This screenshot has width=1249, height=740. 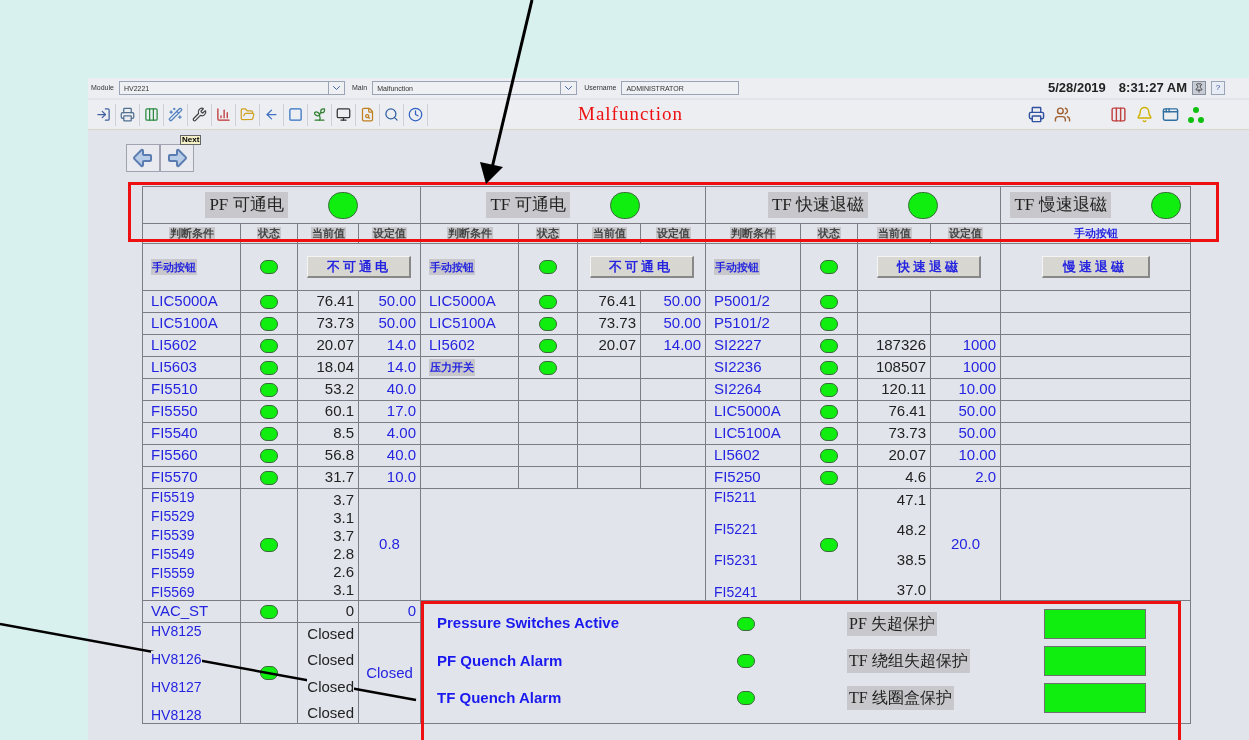 What do you see at coordinates (452, 367) in the screenshot?
I see `switch-label: 压力开关` at bounding box center [452, 367].